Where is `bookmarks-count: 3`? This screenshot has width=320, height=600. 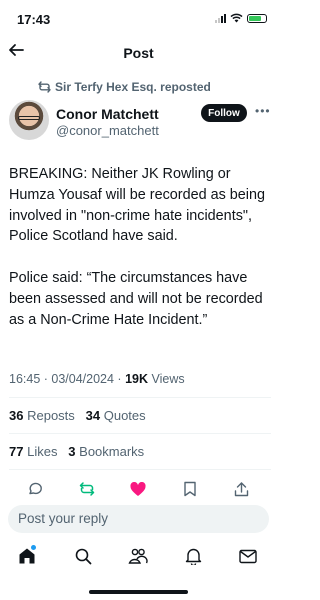
bookmarks-count: 3 is located at coordinates (72, 451).